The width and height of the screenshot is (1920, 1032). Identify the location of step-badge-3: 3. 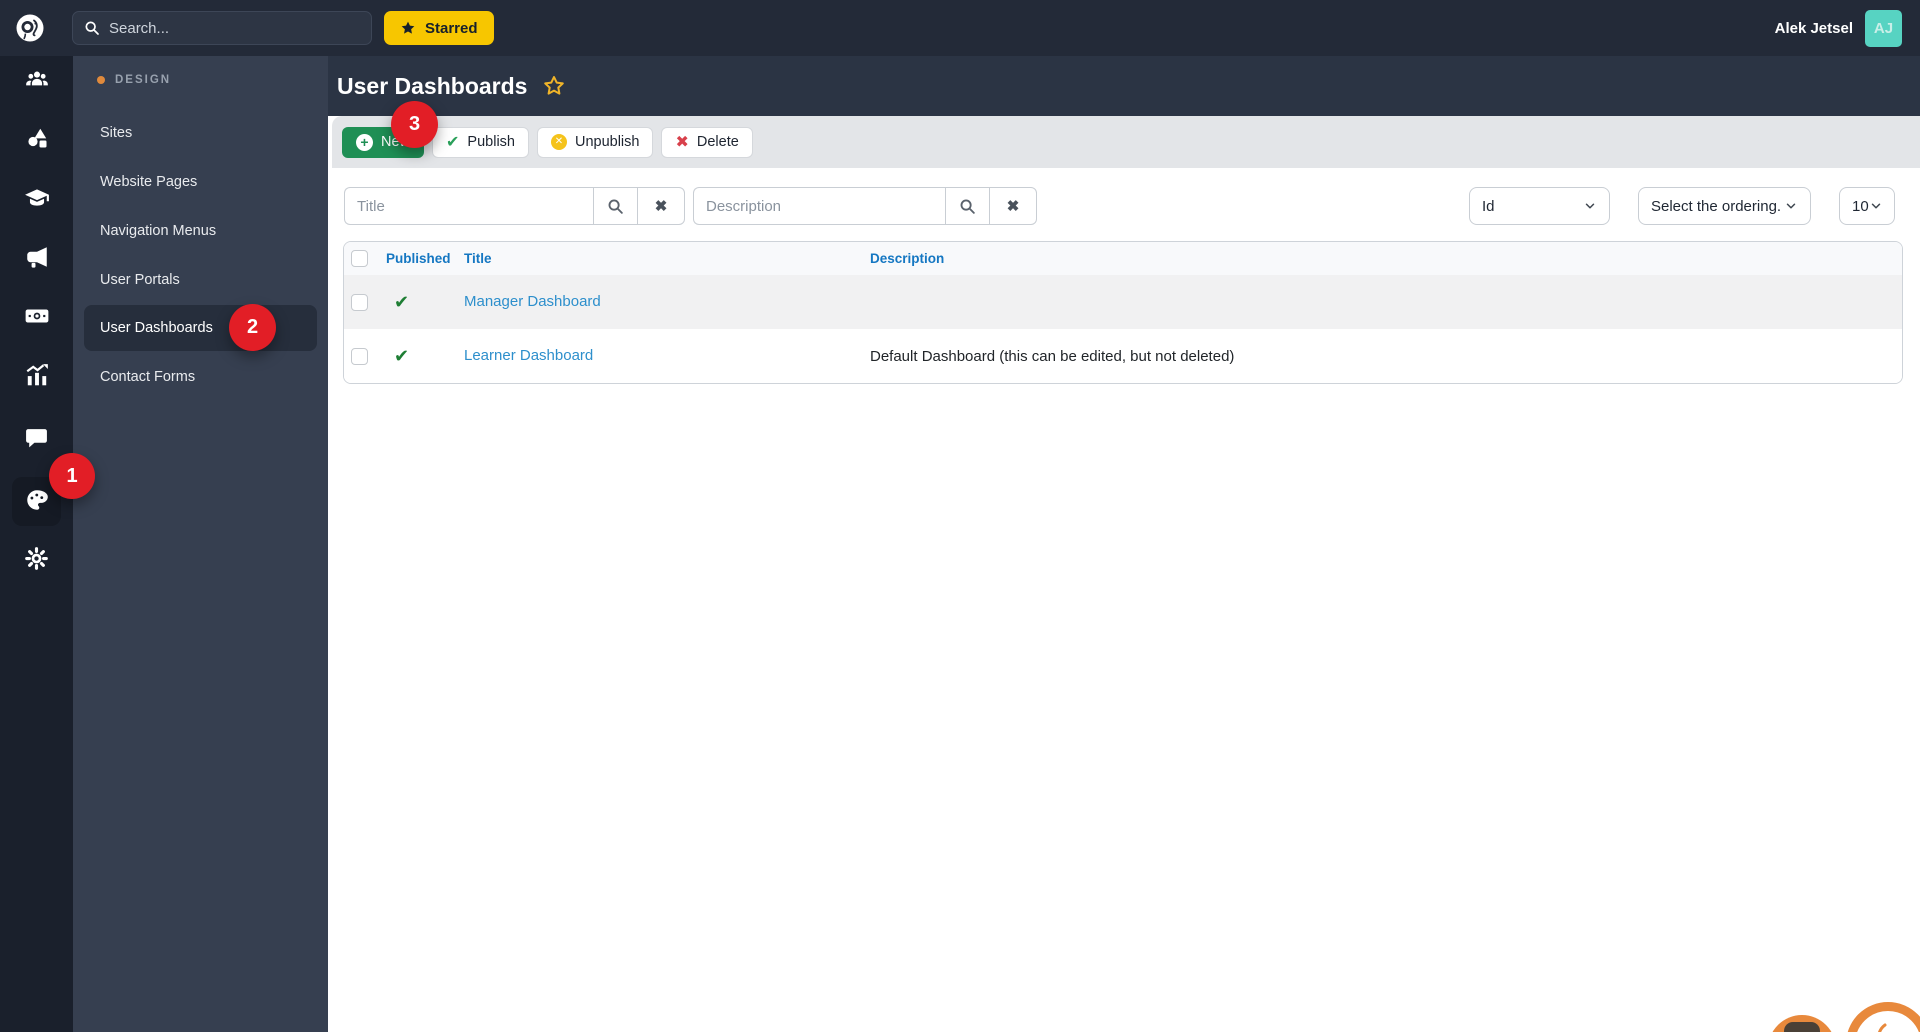
(414, 124).